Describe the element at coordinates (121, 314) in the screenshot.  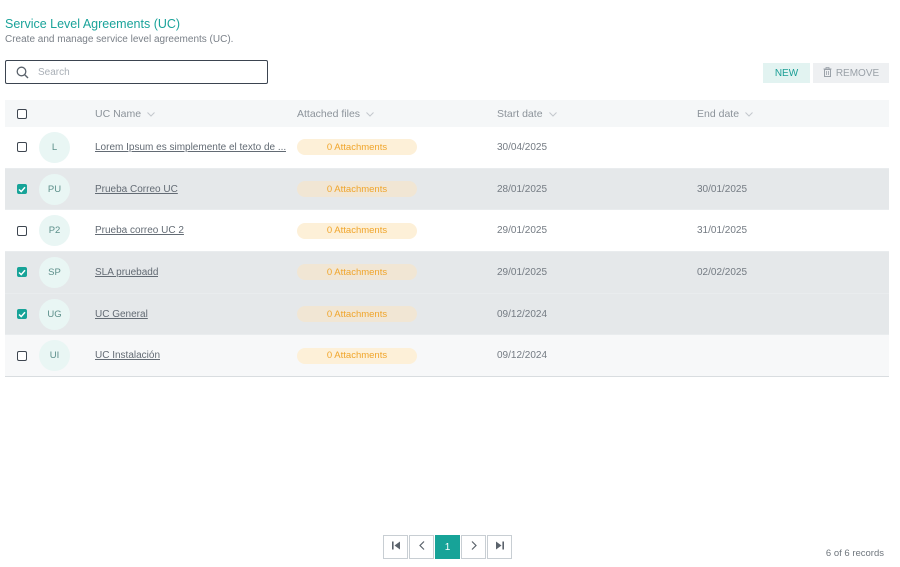
I see `uc-name-link: UC General` at that location.